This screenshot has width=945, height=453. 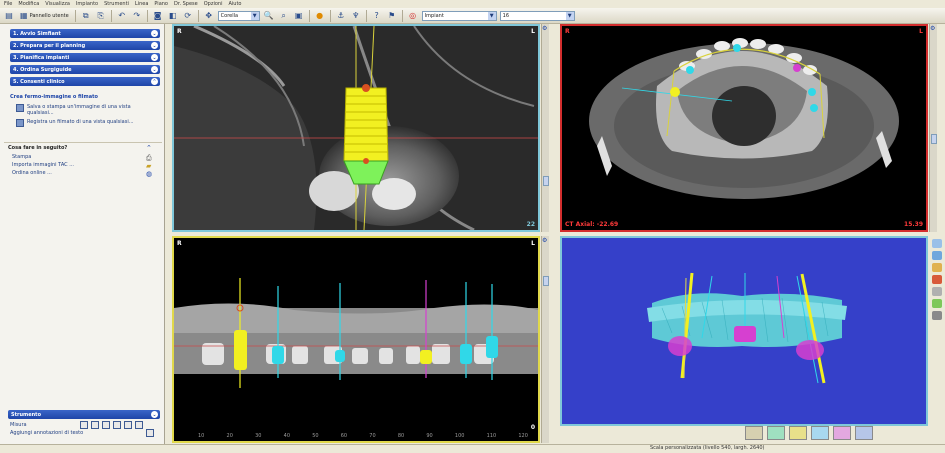 What do you see at coordinates (269, 16) in the screenshot?
I see `zoom-icon: 🔍` at bounding box center [269, 16].